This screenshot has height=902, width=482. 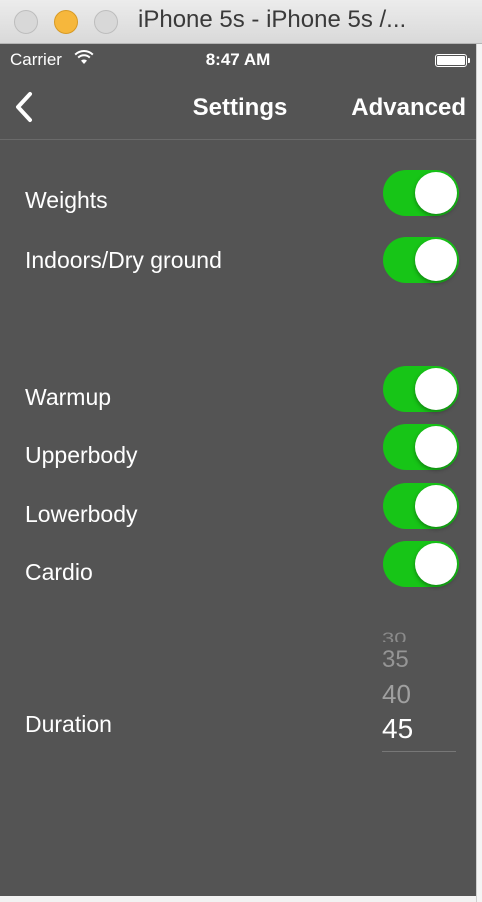 I want to click on indoors-label: Indoors/Dry ground, so click(x=123, y=260).